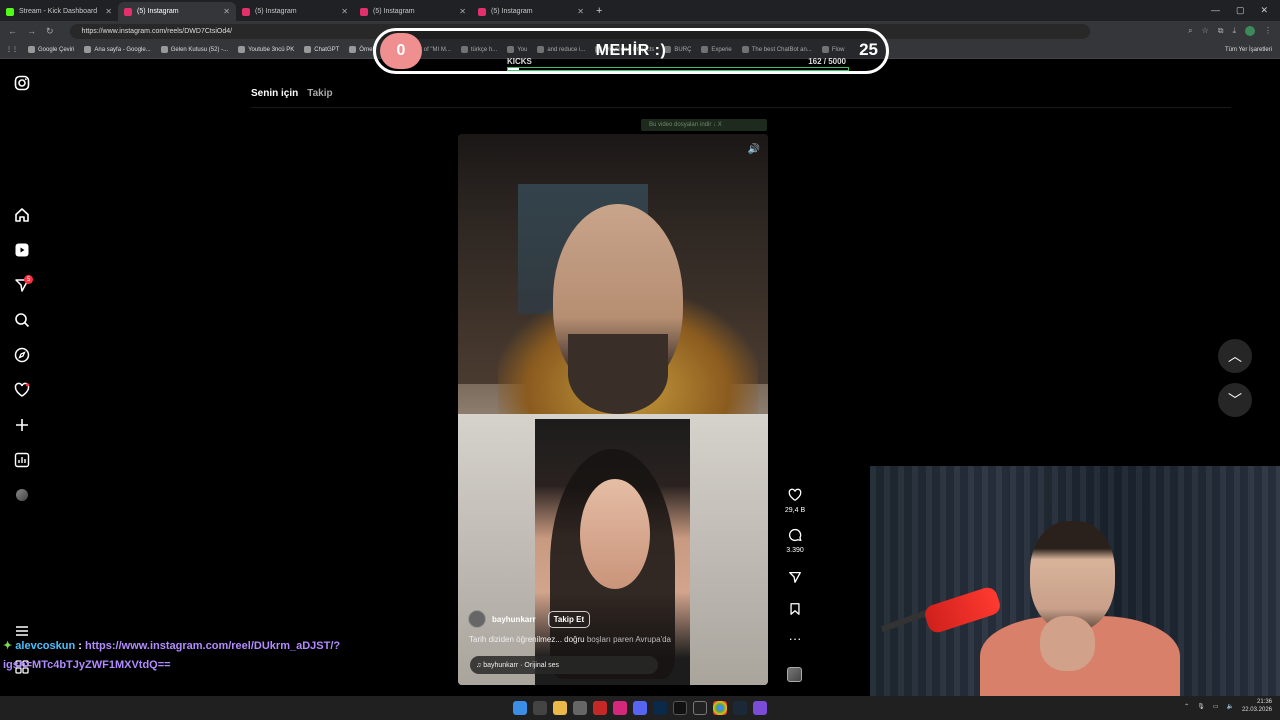 The height and width of the screenshot is (720, 1280). I want to click on kicks-progress-bar, so click(678, 69).